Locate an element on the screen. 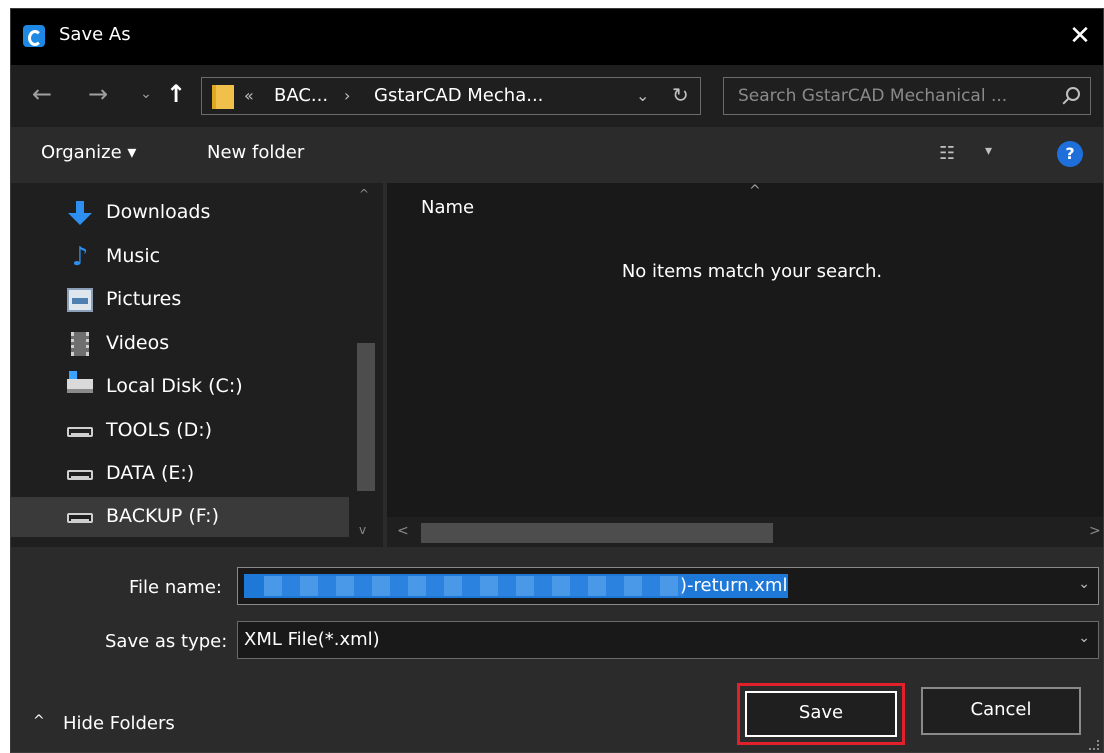  cancel-button: Cancel is located at coordinates (1001, 711).